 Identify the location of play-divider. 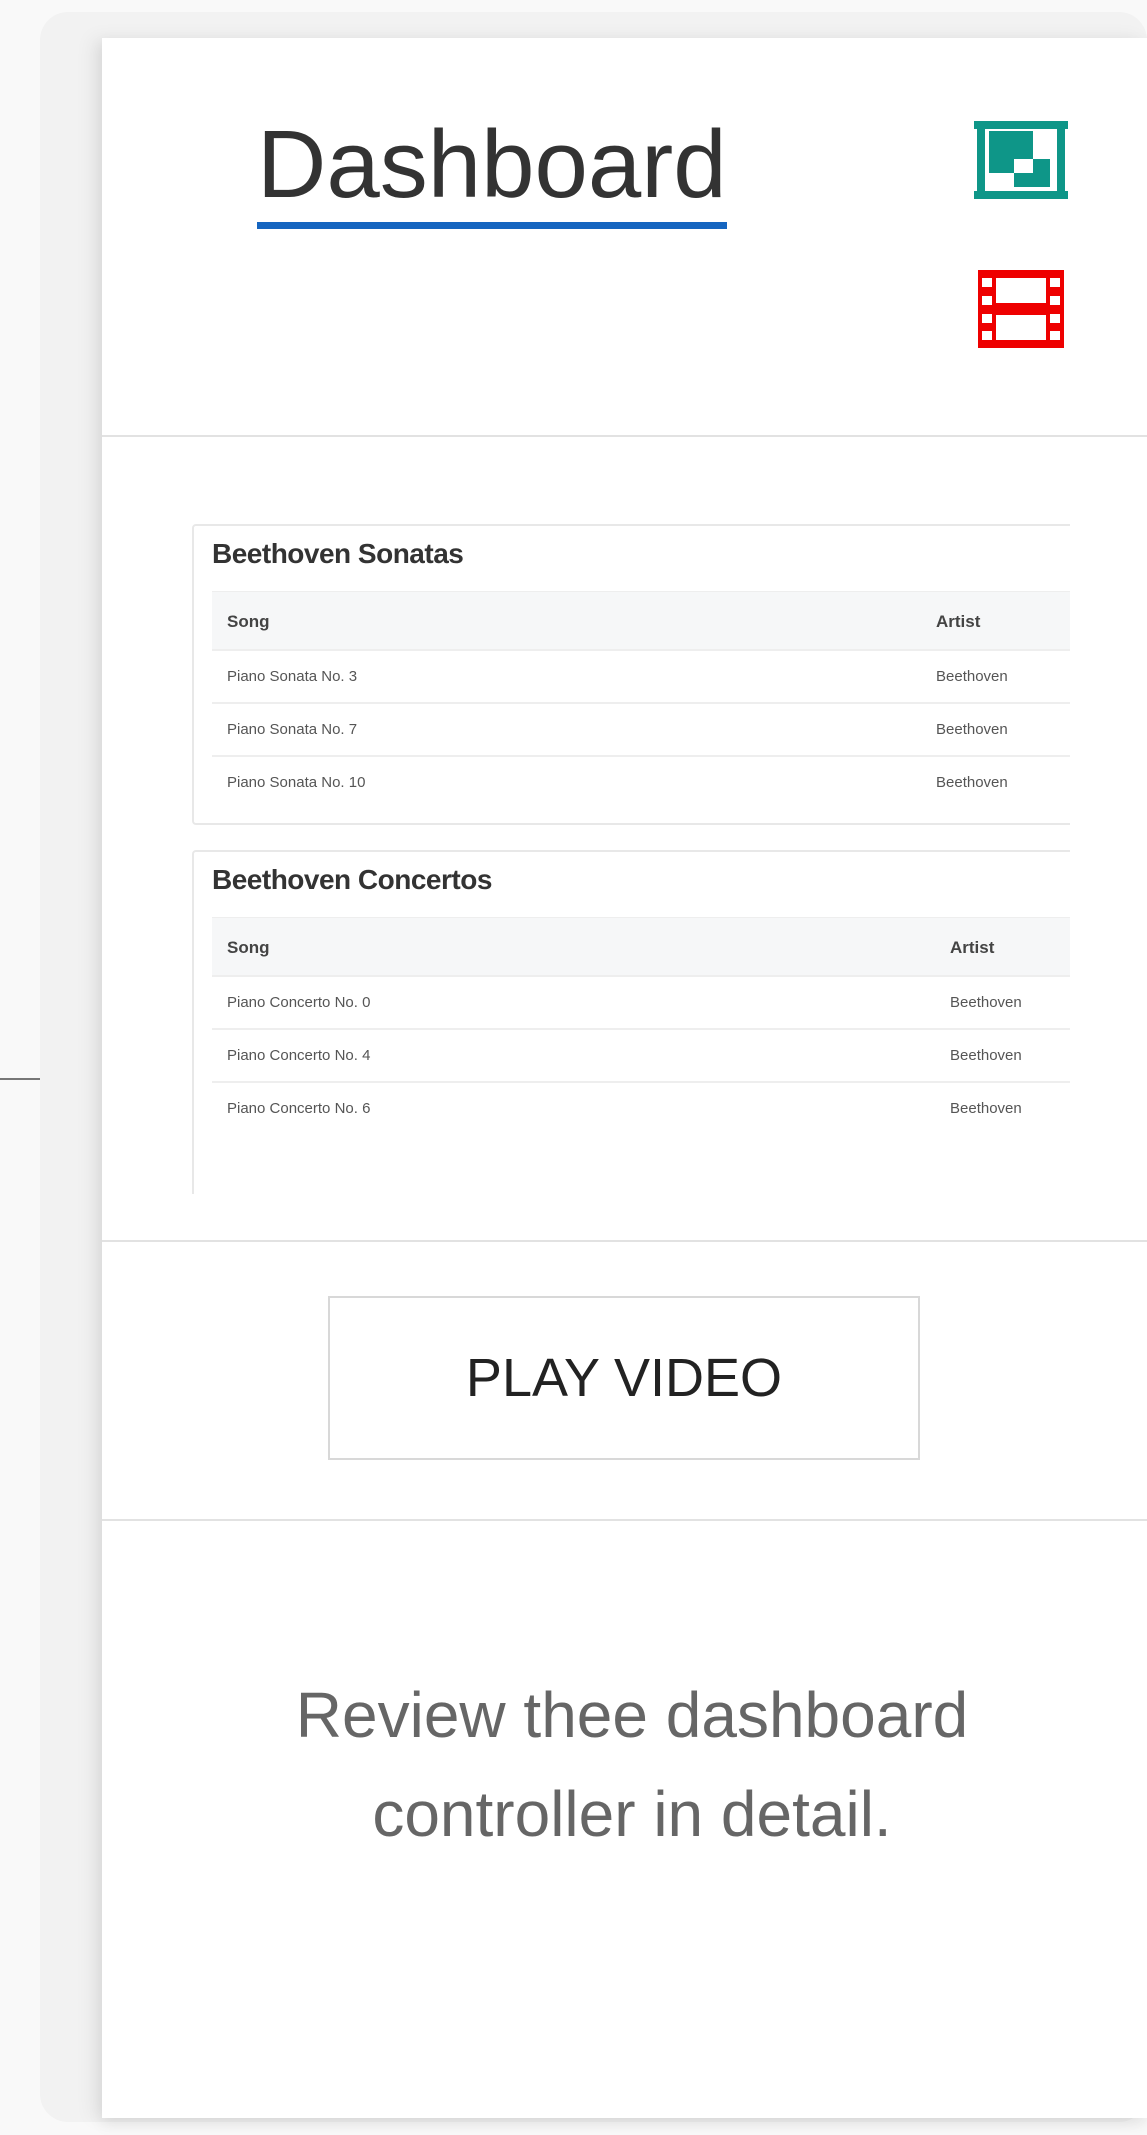
(624, 1520).